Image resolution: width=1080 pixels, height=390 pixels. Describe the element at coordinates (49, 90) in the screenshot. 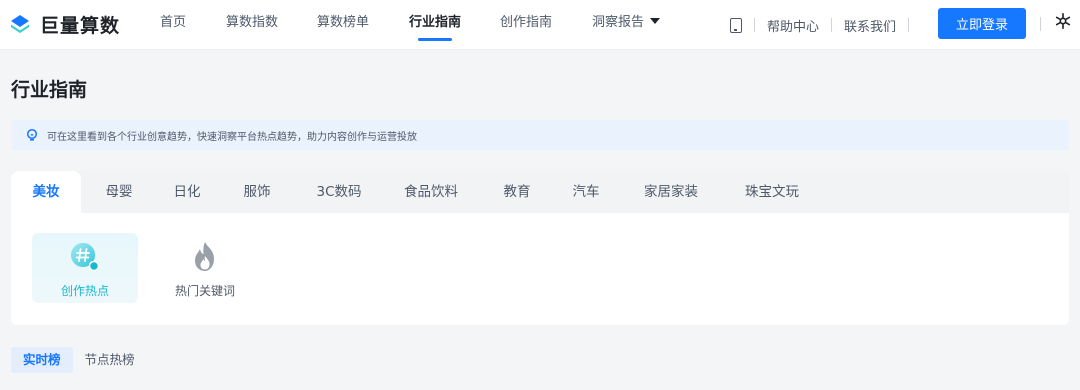

I see `page-title: 行业指南` at that location.